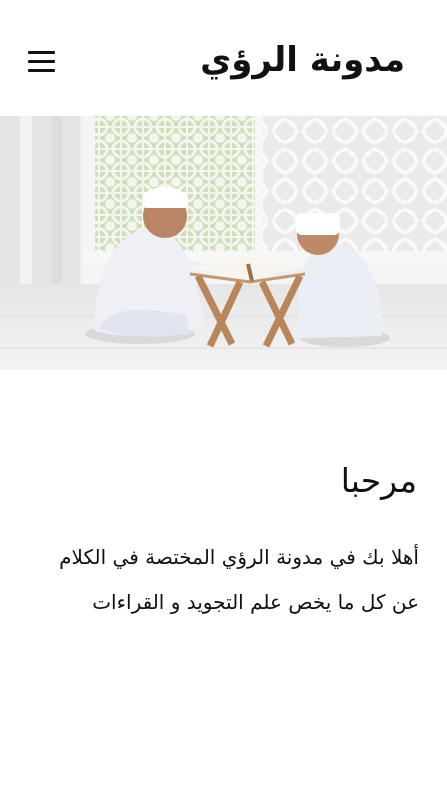 This screenshot has width=447, height=795. I want to click on site-header: مدونة الرؤي, so click(223, 58).